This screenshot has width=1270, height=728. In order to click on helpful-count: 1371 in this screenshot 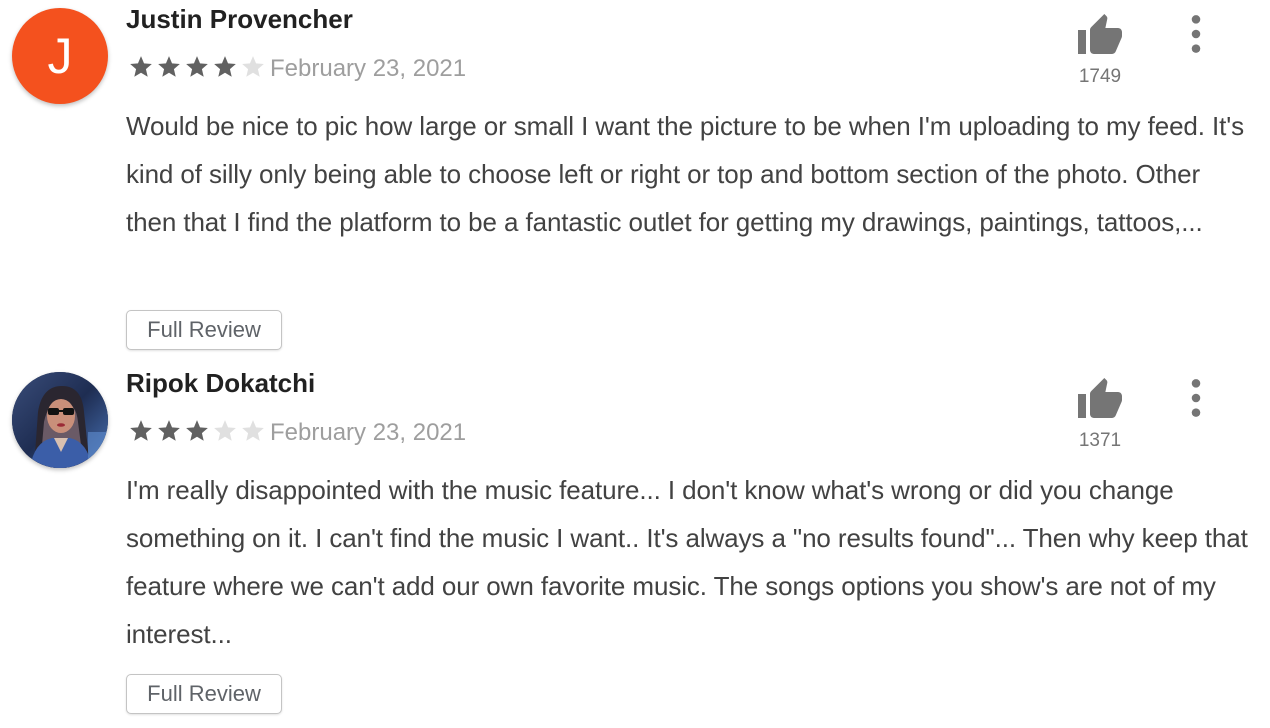, I will do `click(1100, 440)`.